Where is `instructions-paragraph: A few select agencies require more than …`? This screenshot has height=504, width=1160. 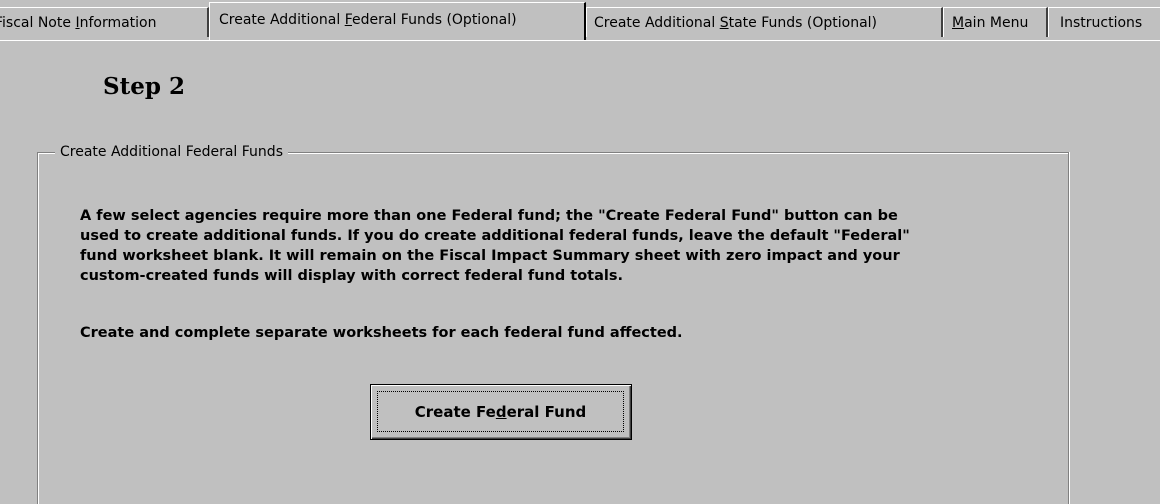
instructions-paragraph: A few select agencies require more than … is located at coordinates (495, 246).